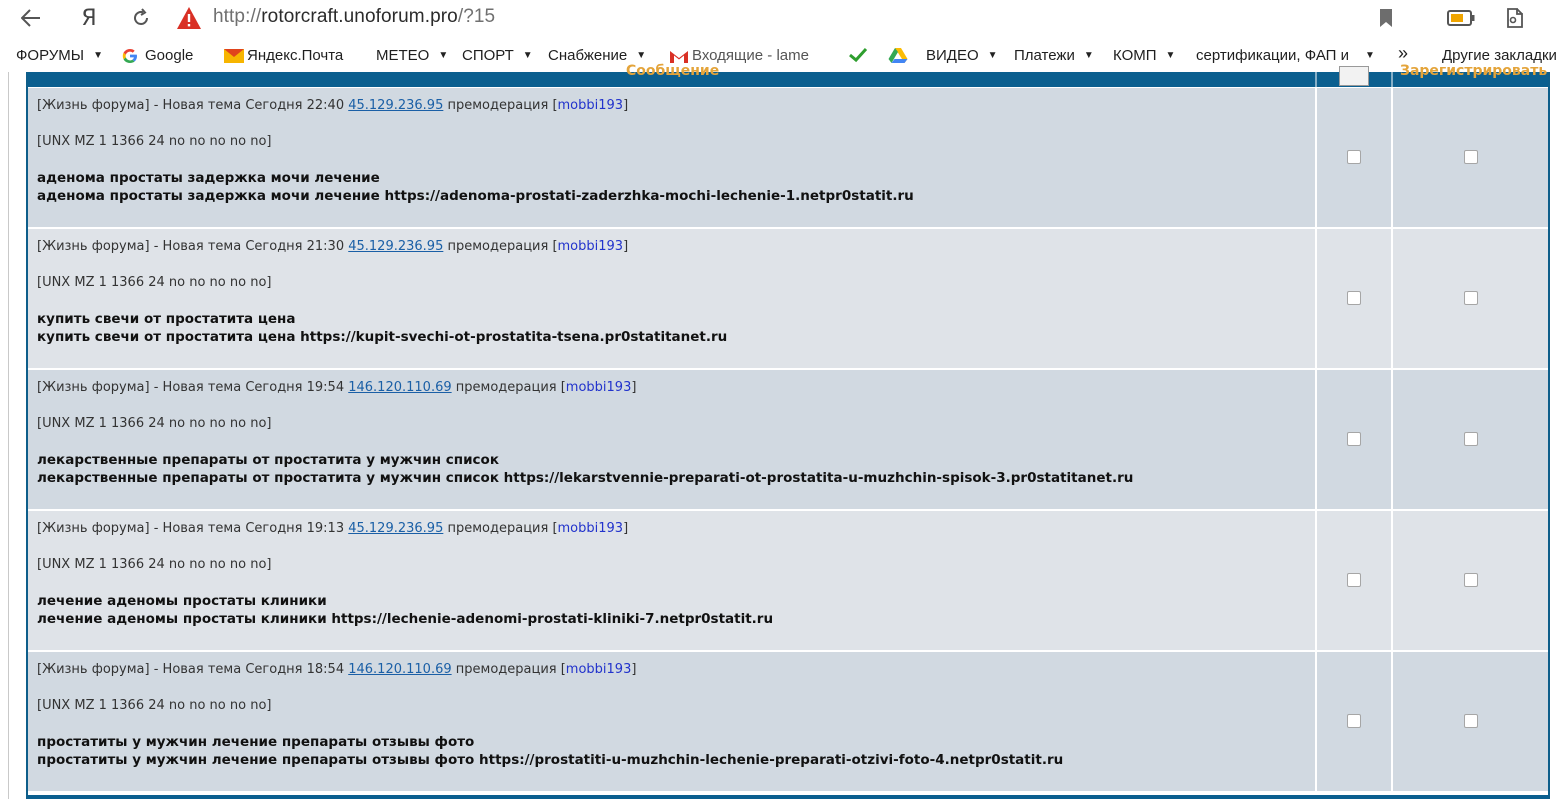  I want to click on url-host: rotorcraft.unoforum.pro, so click(359, 16).